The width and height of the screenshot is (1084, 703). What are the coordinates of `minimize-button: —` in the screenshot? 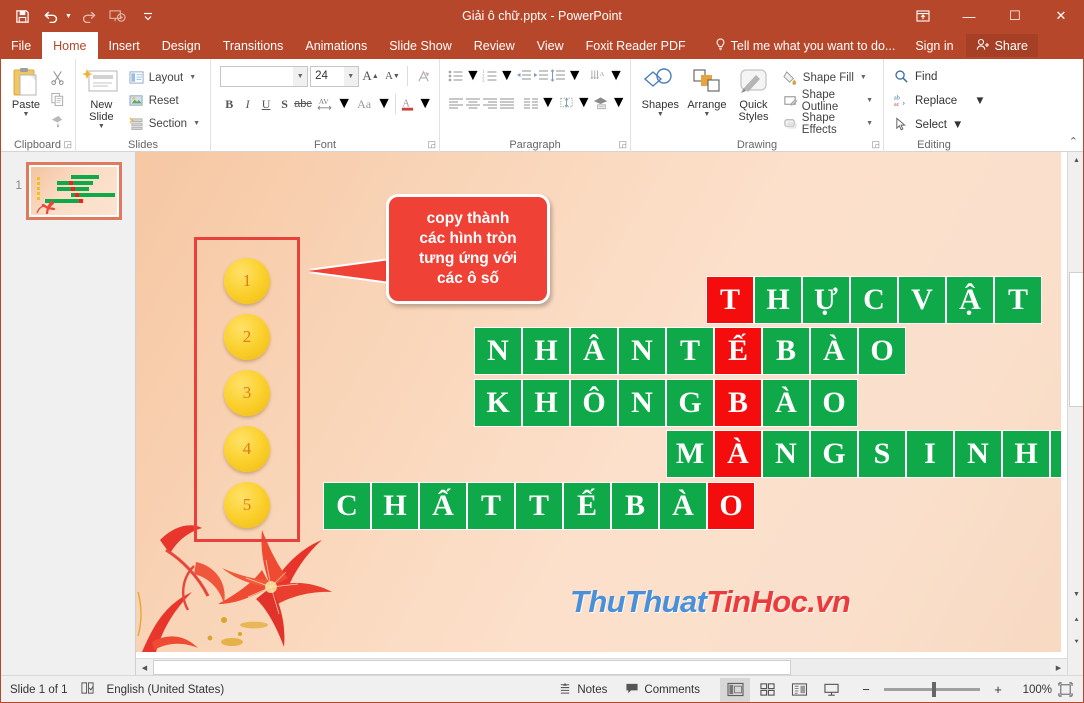 It's located at (969, 16).